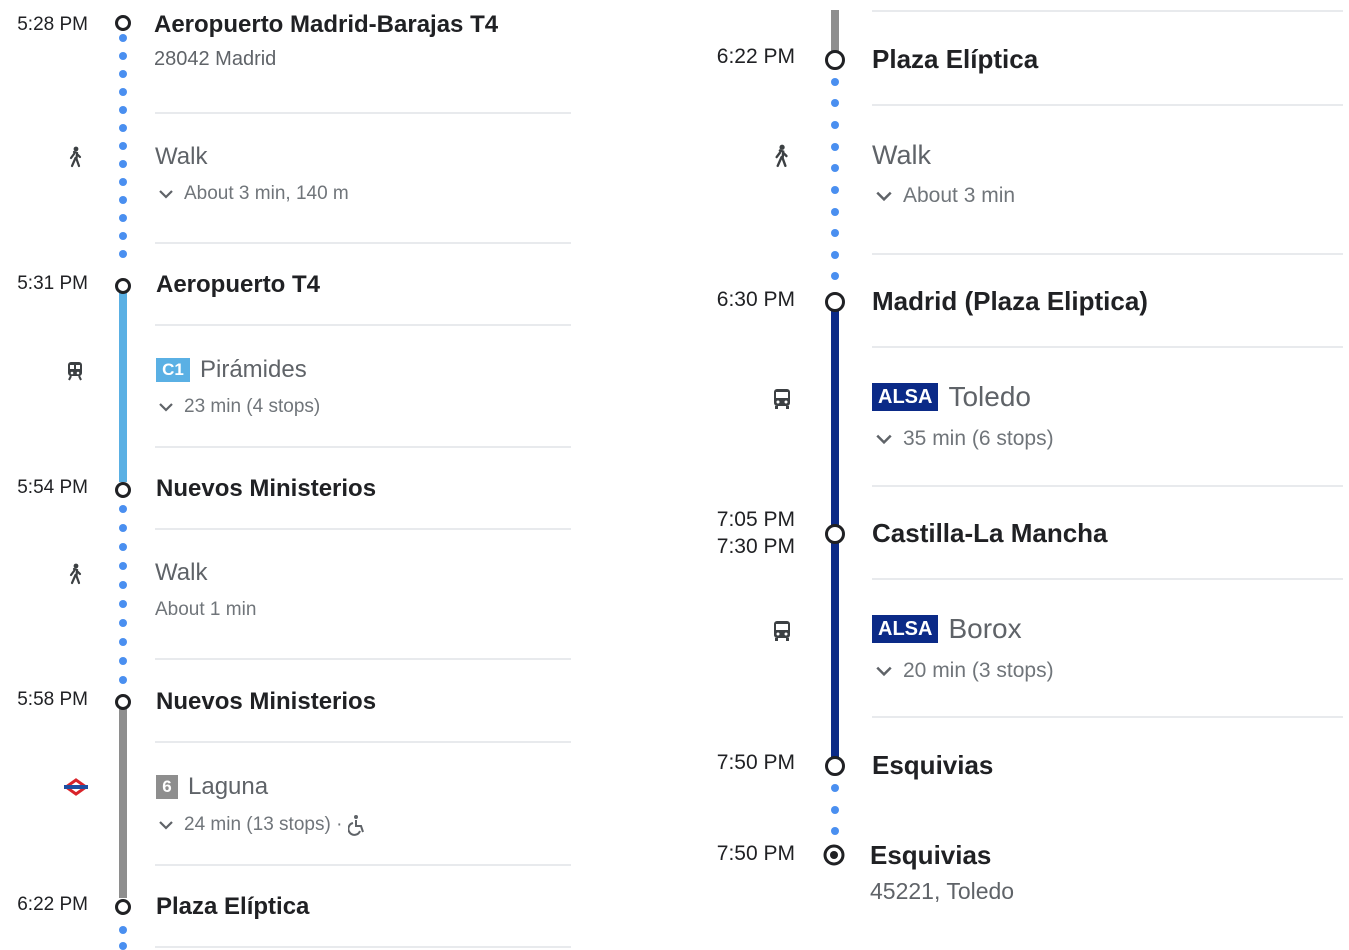  I want to click on route-detail: 24 min (13 stops) ·, so click(263, 824).